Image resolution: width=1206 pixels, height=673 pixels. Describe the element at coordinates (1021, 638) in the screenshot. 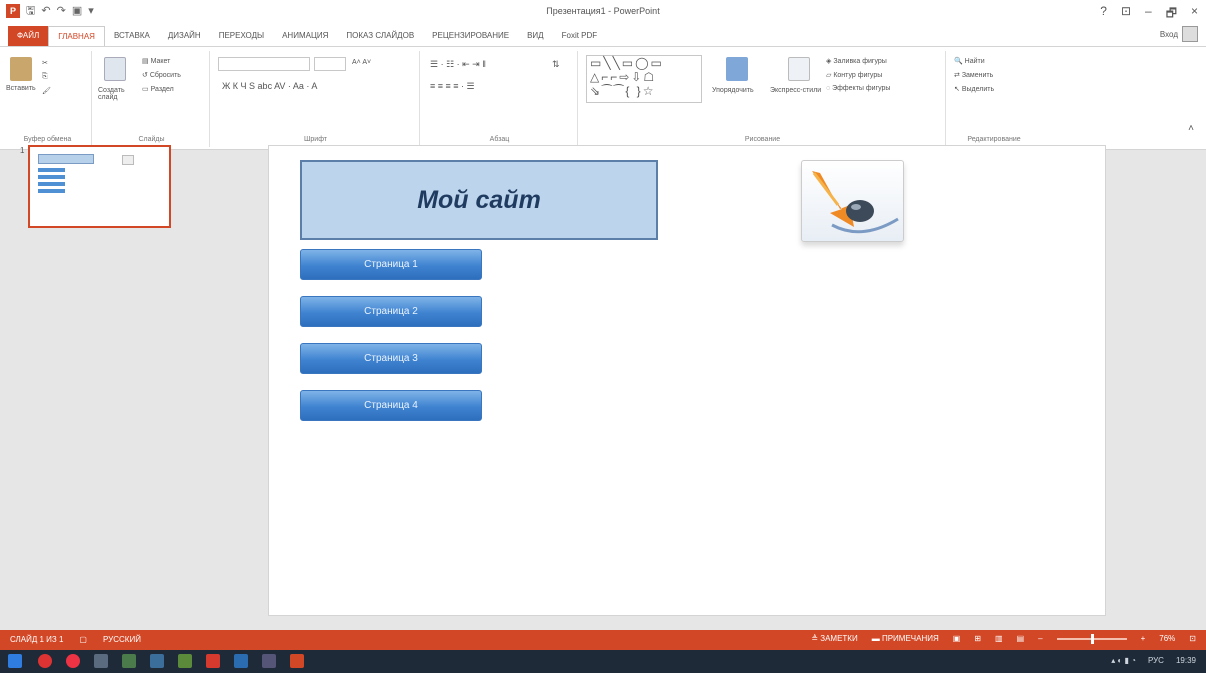

I see `slide-show-icon: ▤` at that location.